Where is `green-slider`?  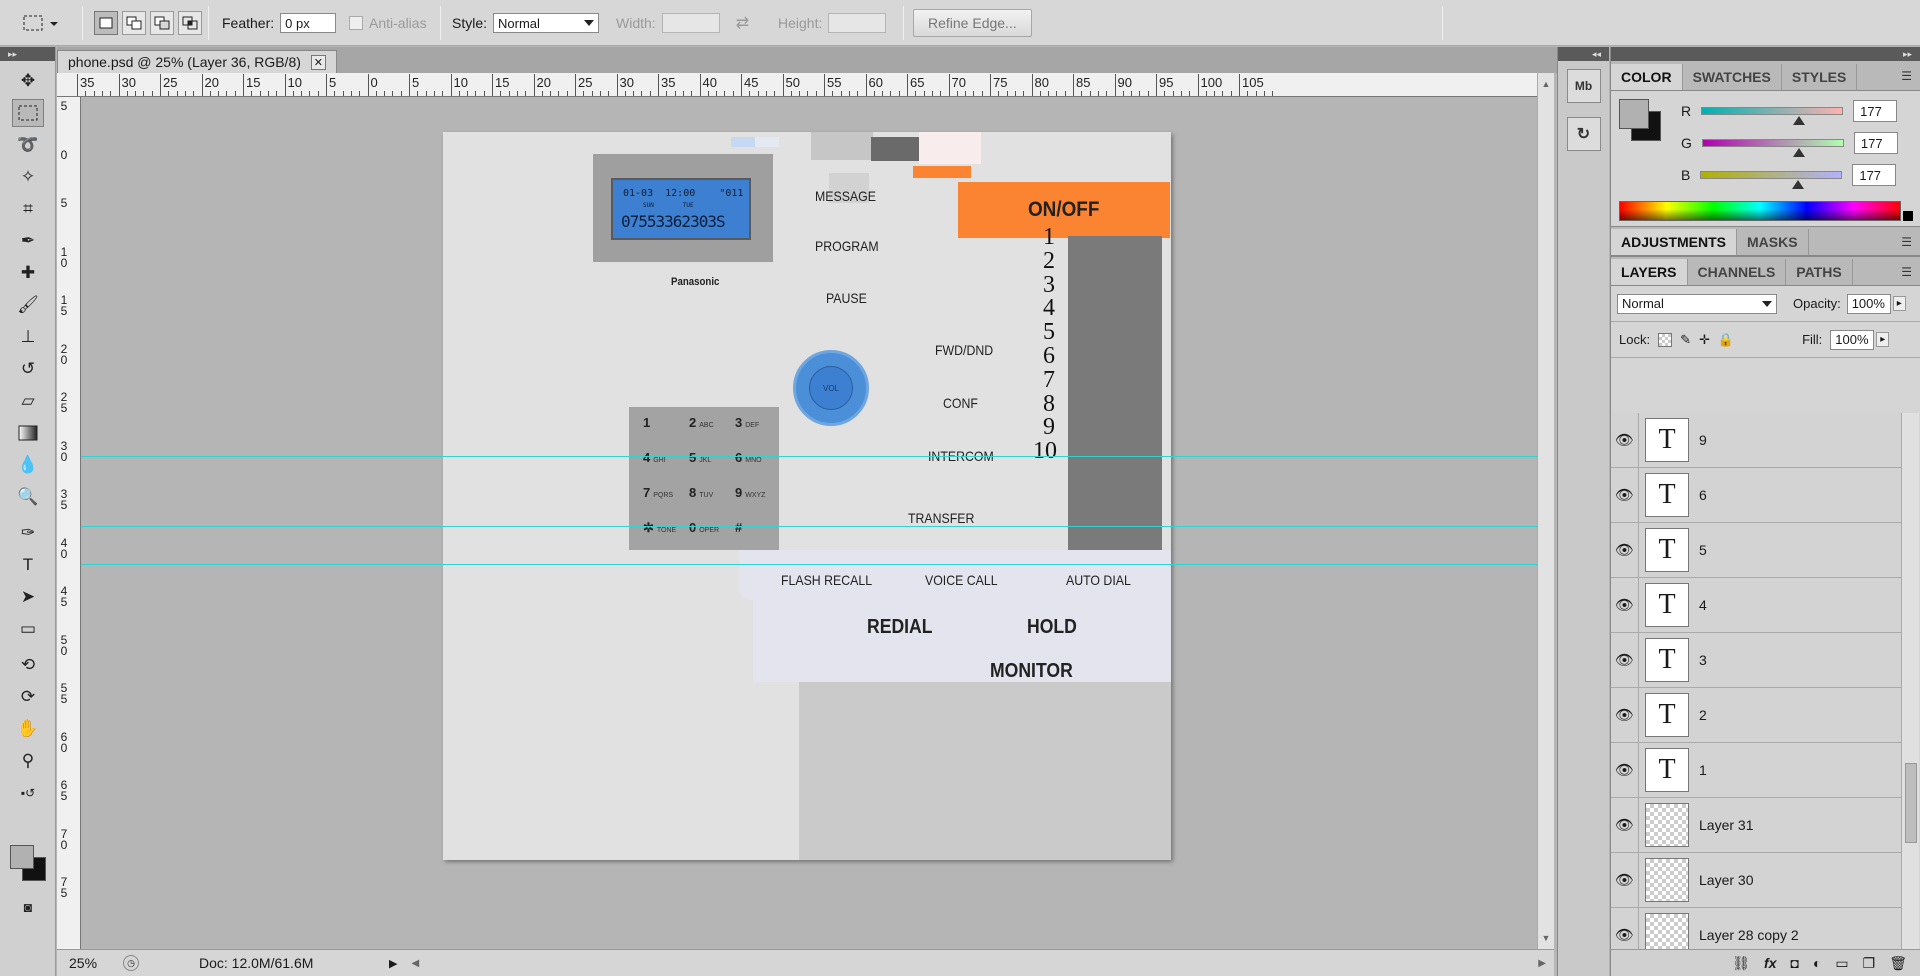 green-slider is located at coordinates (1772, 148).